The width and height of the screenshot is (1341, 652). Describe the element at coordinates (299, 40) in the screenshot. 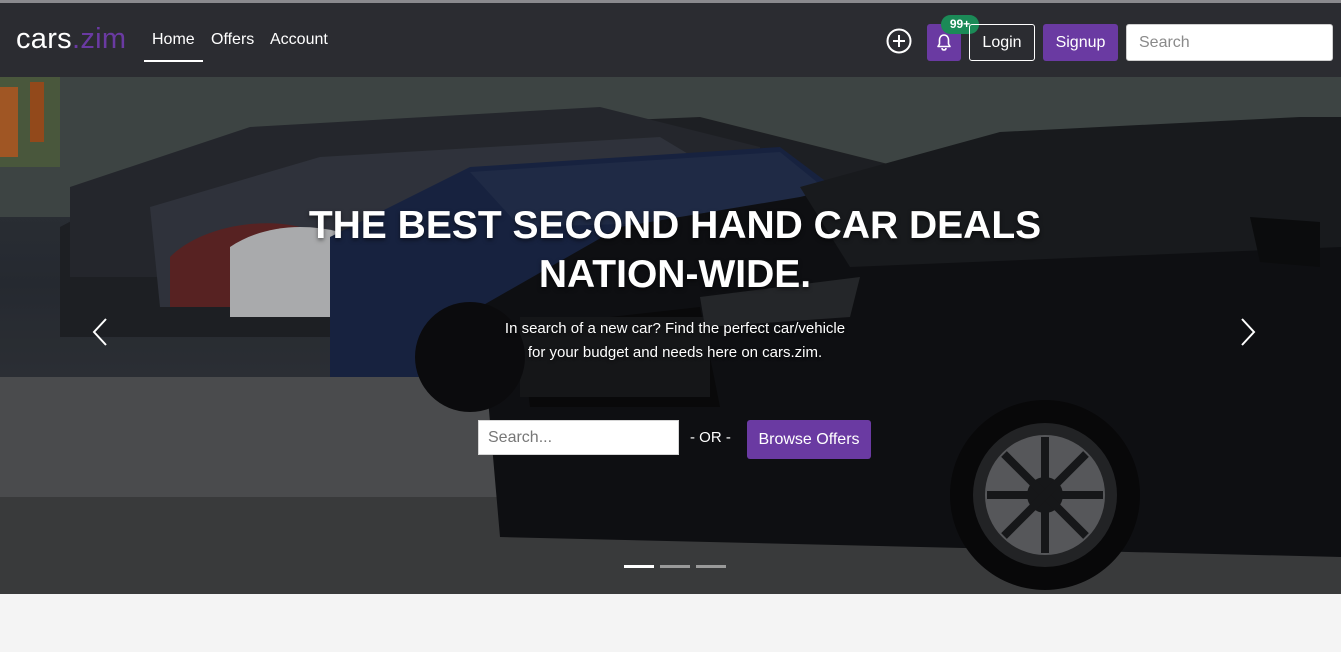

I see `nav-account-link: Account` at that location.